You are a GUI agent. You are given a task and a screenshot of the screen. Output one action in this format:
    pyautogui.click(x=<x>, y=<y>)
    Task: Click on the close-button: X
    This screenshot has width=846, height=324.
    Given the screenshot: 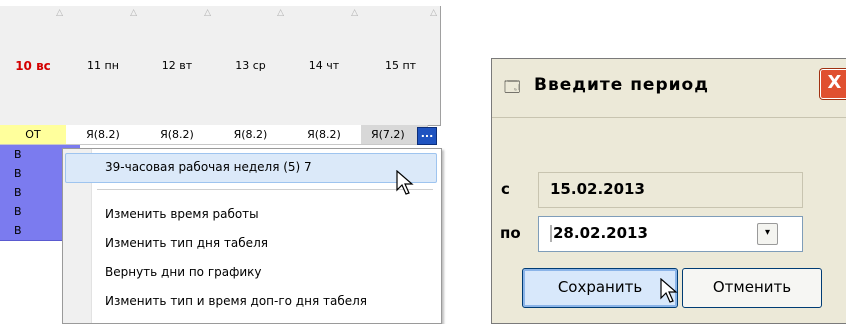 What is the action you would take?
    pyautogui.click(x=833, y=84)
    